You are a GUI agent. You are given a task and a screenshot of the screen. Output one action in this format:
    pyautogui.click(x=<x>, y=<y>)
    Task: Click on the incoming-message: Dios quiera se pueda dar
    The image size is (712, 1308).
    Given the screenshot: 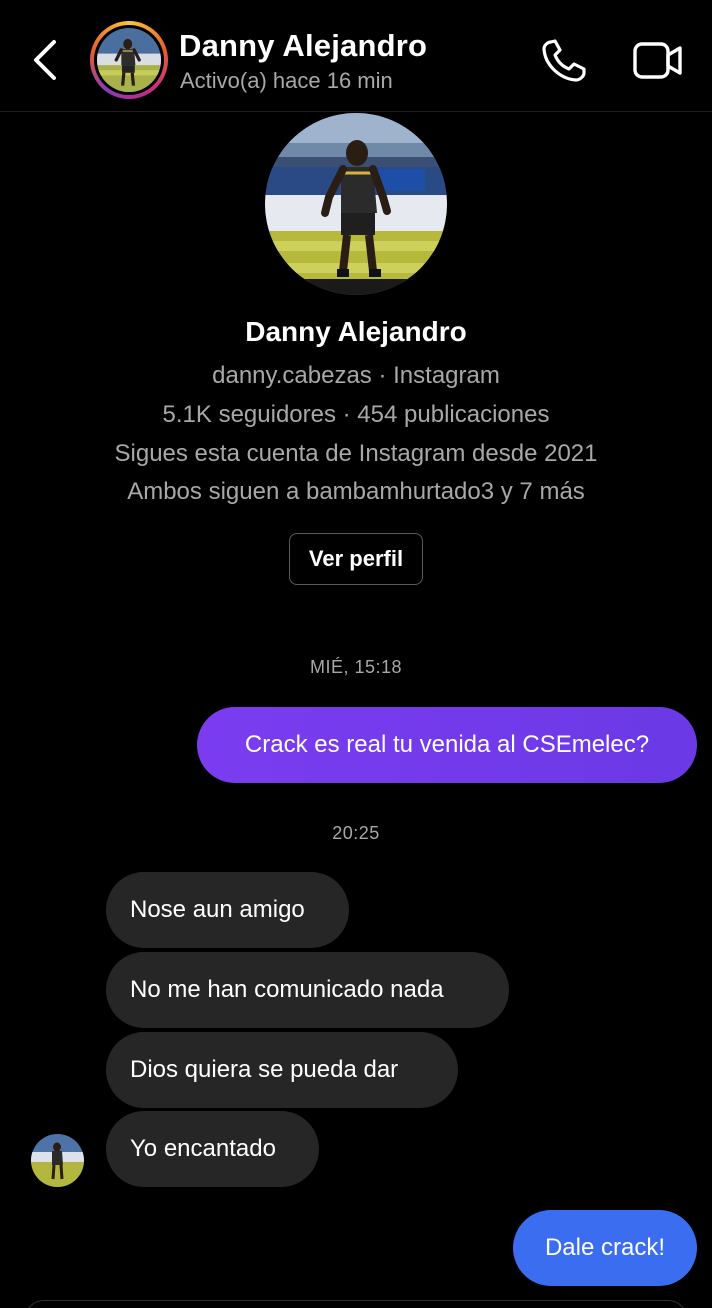 What is the action you would take?
    pyautogui.click(x=282, y=1070)
    